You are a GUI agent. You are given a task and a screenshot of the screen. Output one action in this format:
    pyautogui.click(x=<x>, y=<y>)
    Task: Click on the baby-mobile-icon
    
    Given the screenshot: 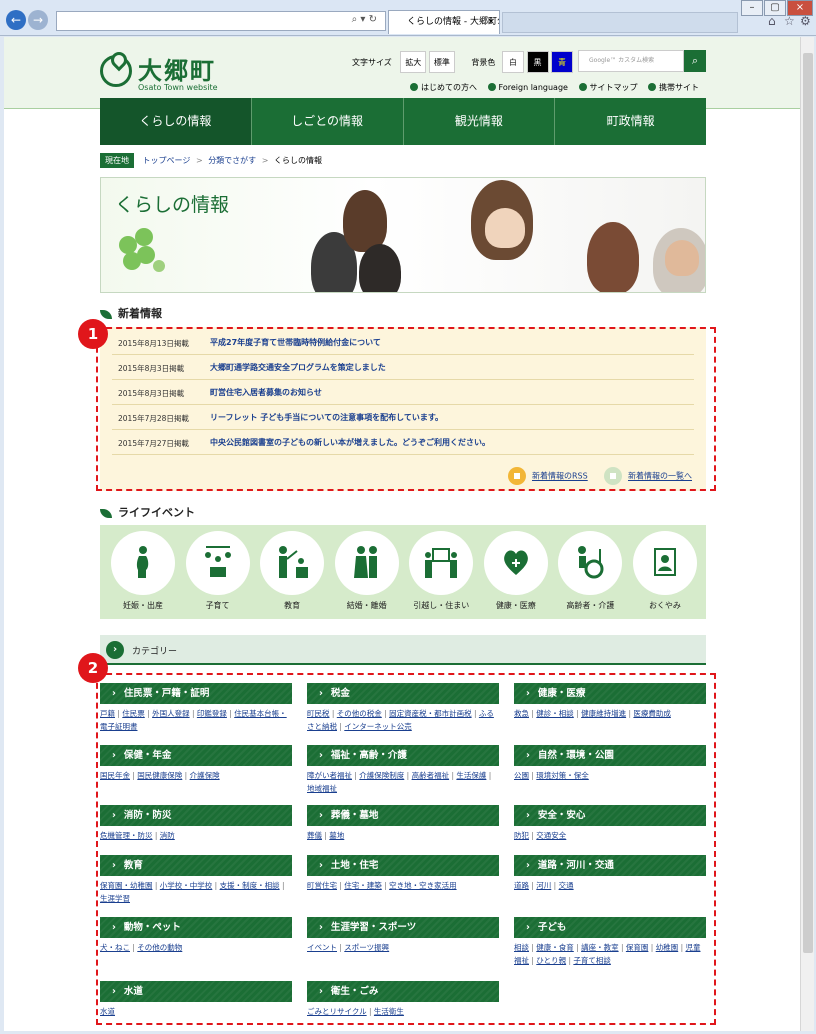 What is the action you would take?
    pyautogui.click(x=217, y=563)
    